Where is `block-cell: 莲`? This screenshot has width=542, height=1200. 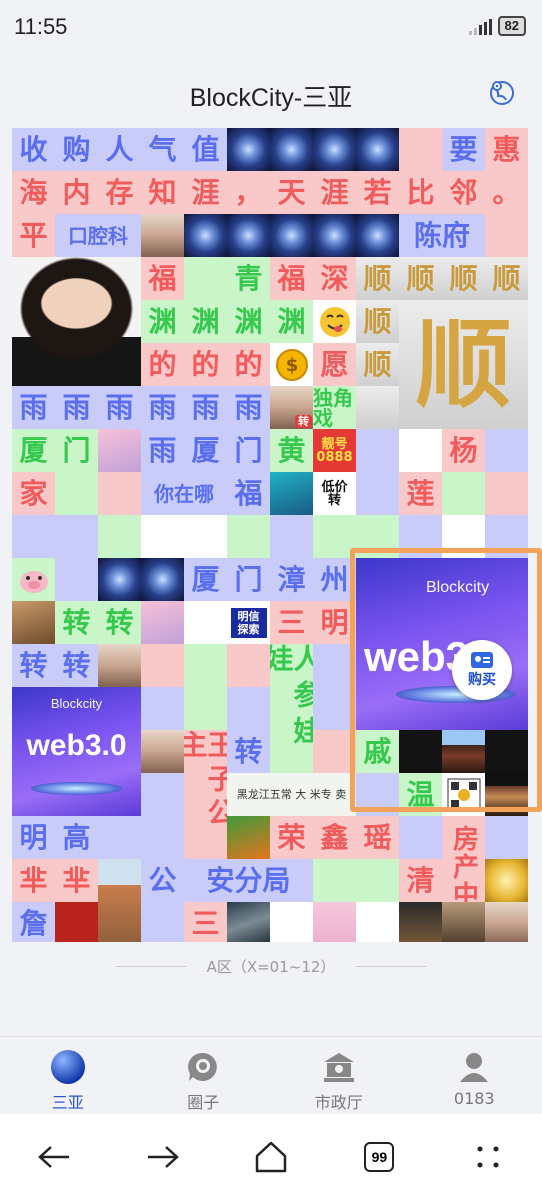 block-cell: 莲 is located at coordinates (420, 493).